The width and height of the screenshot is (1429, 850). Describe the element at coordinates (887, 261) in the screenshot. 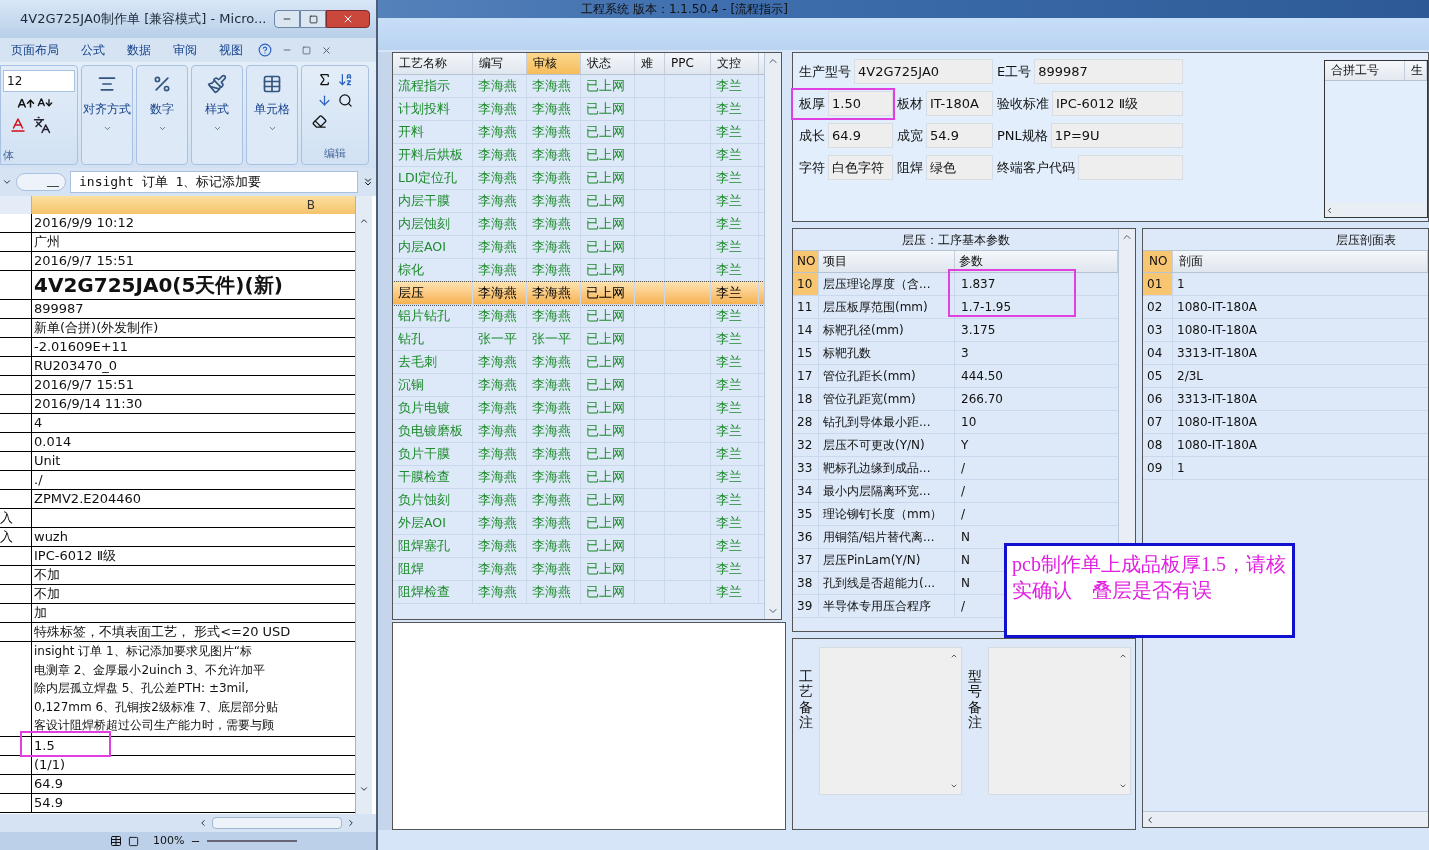

I see `column-header: 项目` at that location.